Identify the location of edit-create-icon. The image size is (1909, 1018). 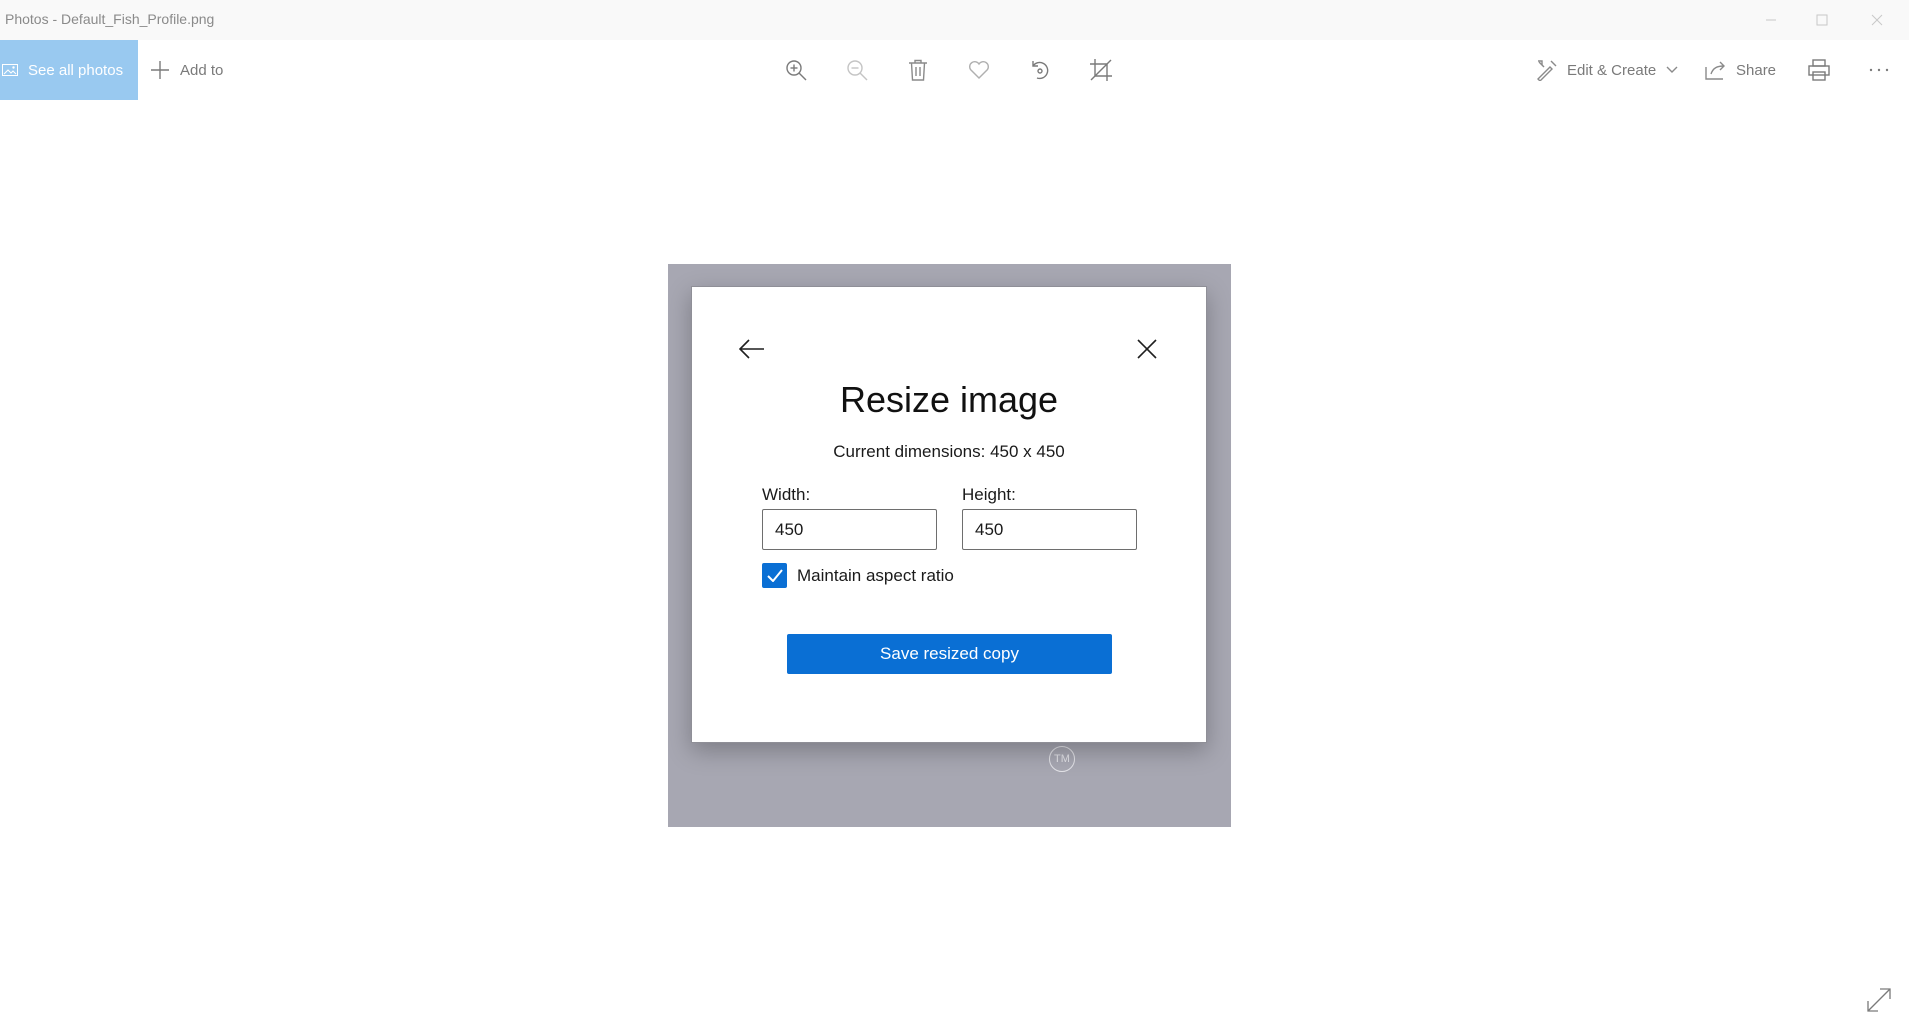
(1547, 70).